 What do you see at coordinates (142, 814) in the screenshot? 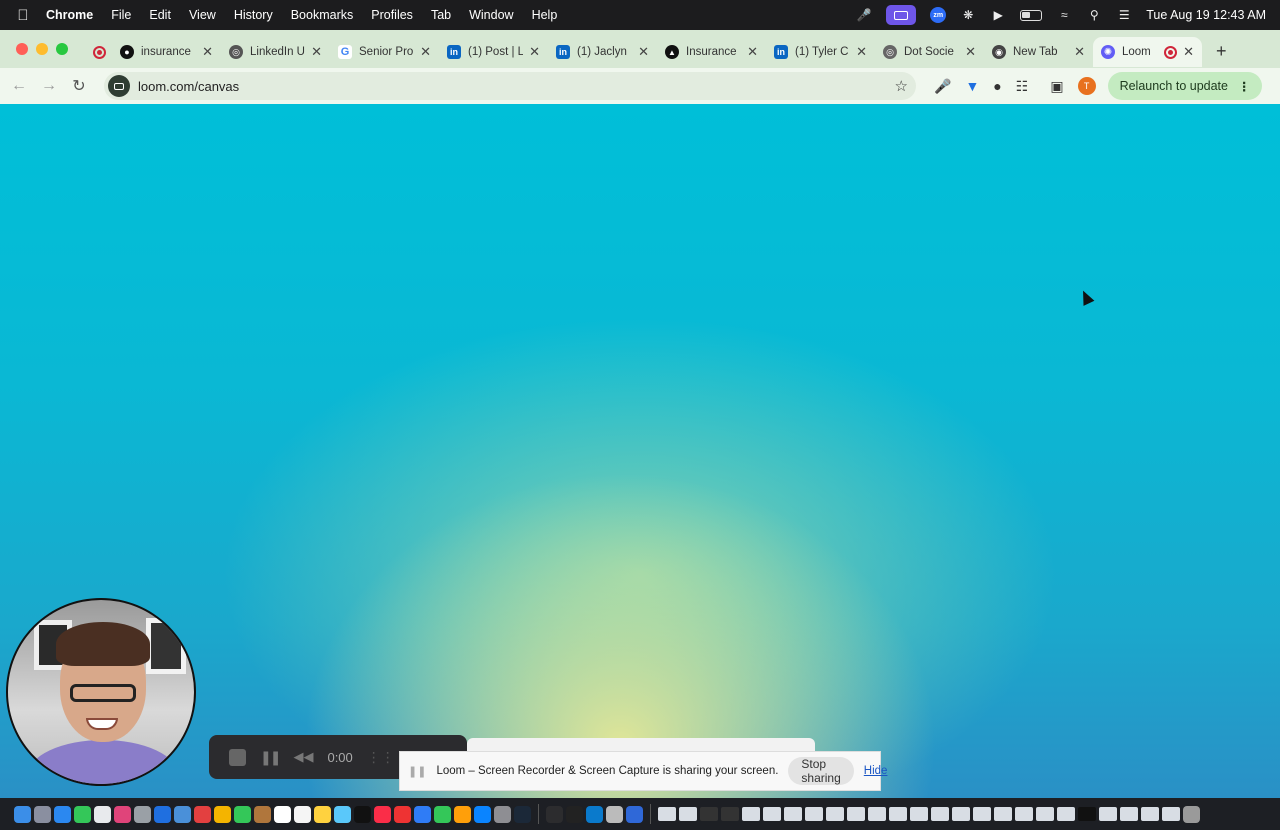
I see `settings-icon` at bounding box center [142, 814].